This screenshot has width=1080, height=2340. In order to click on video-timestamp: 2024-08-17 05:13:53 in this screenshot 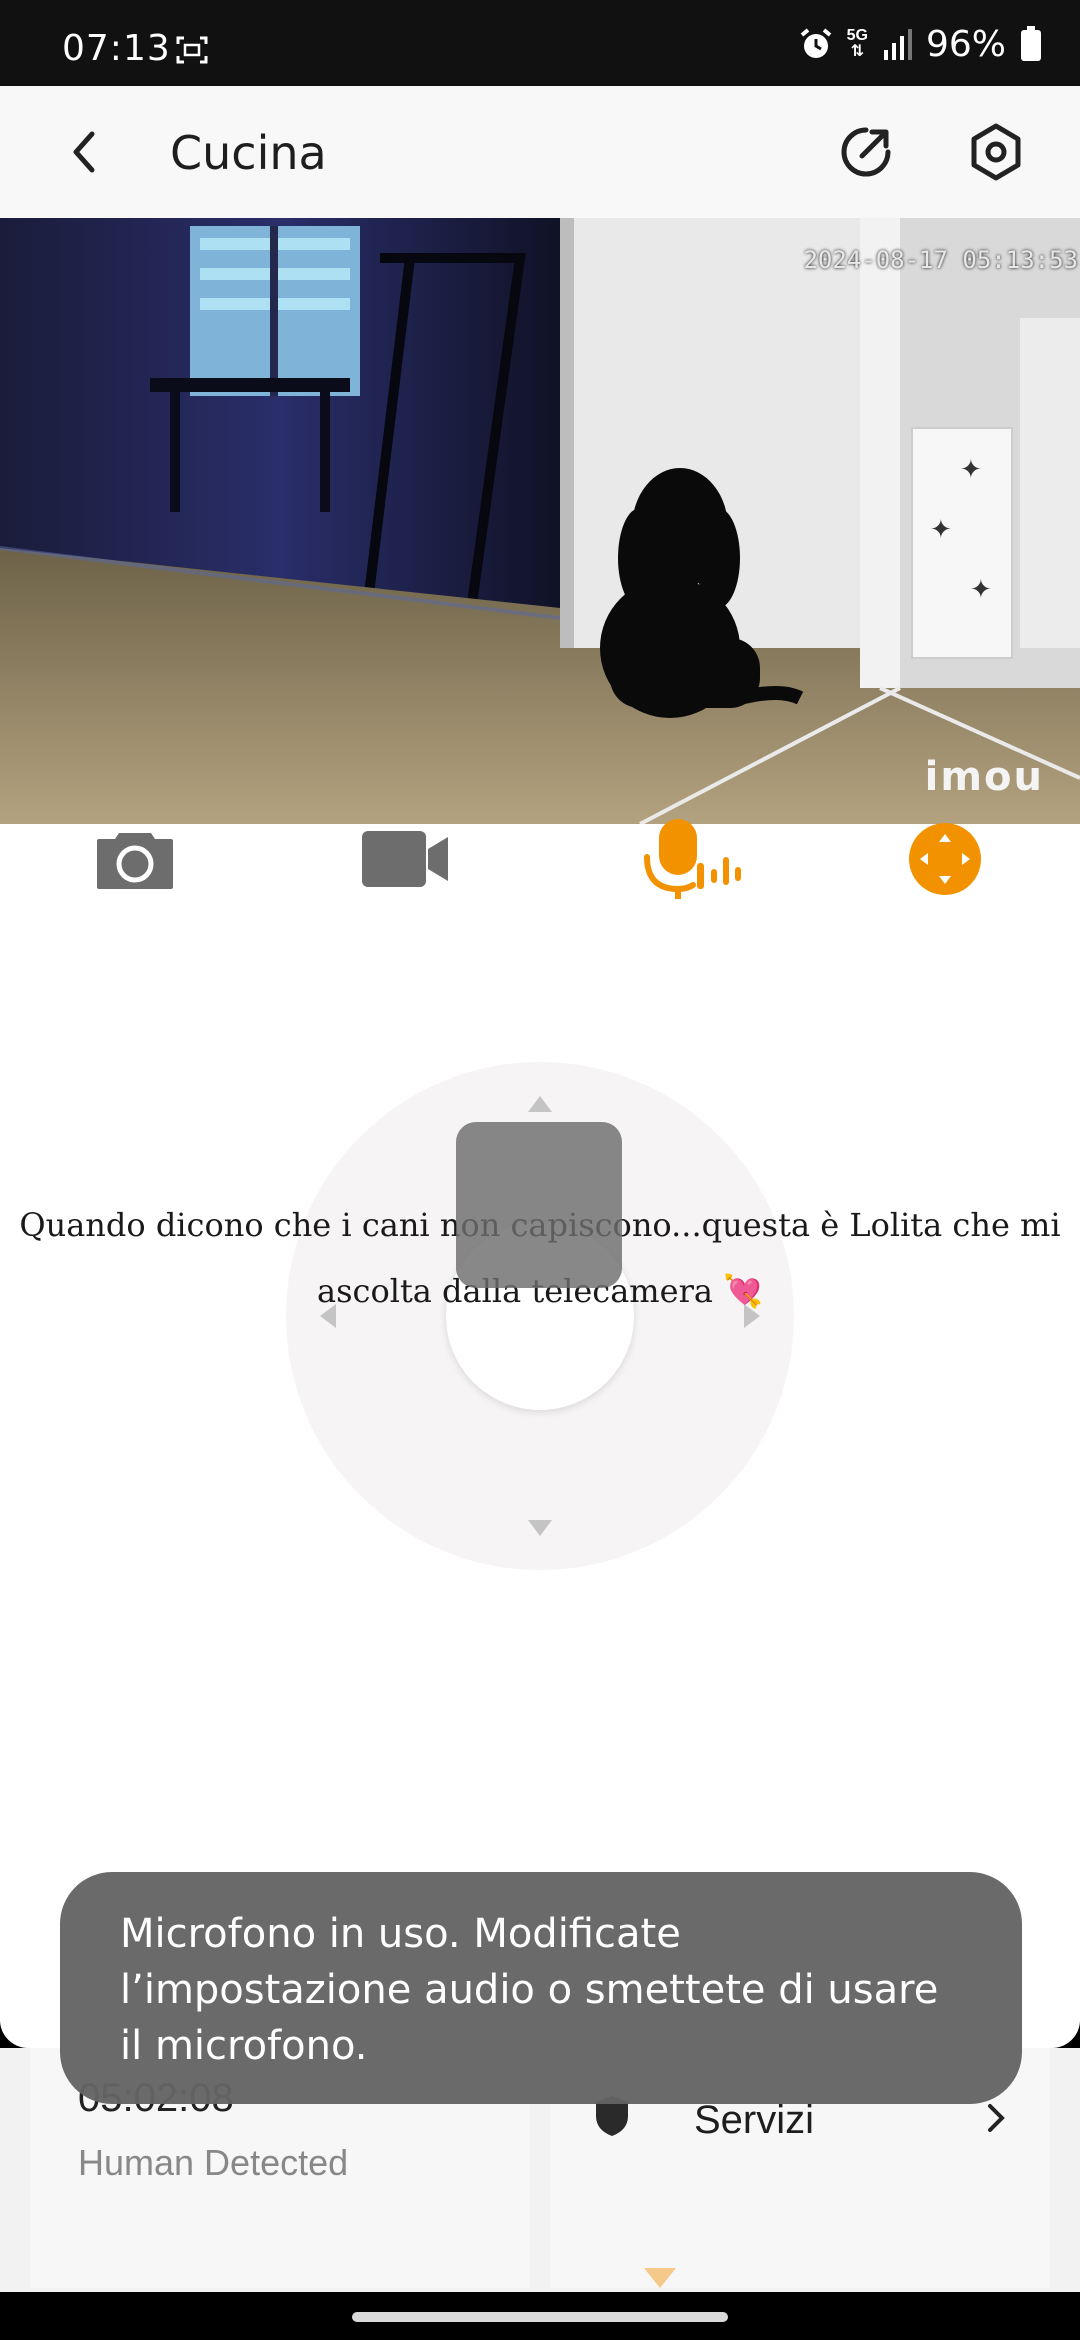, I will do `click(940, 260)`.